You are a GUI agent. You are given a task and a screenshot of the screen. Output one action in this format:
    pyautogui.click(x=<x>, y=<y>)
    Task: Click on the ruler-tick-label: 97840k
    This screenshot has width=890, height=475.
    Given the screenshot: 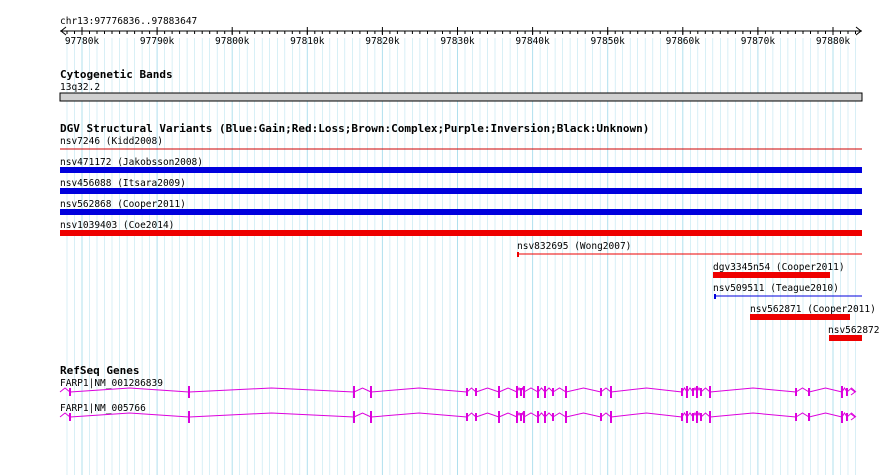 What is the action you would take?
    pyautogui.click(x=532, y=41)
    